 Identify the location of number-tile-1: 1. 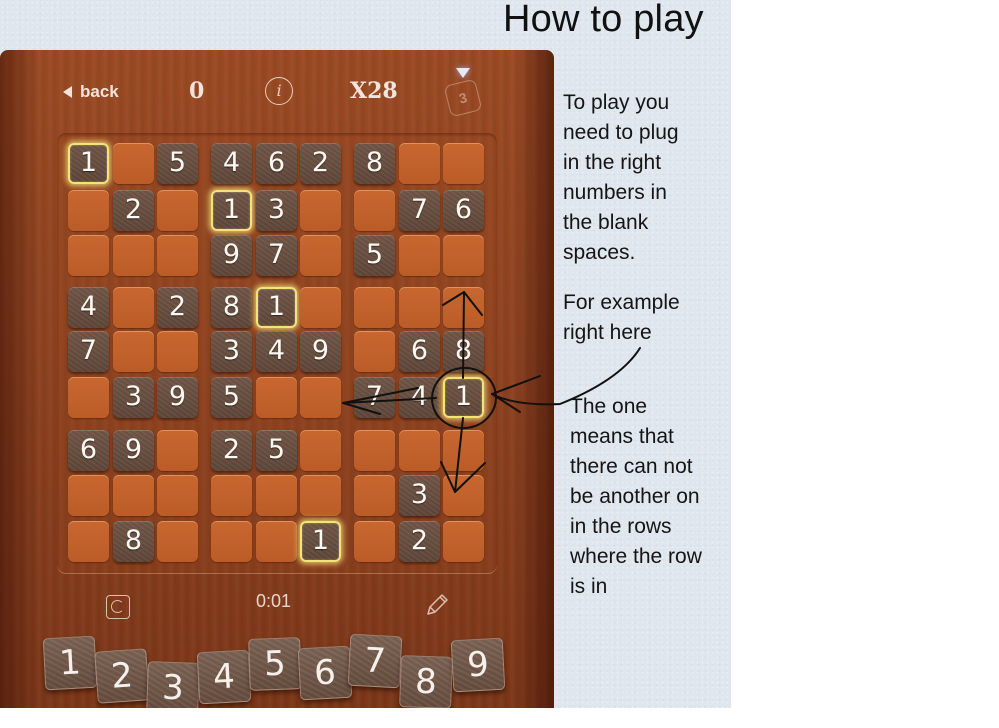
(70, 663).